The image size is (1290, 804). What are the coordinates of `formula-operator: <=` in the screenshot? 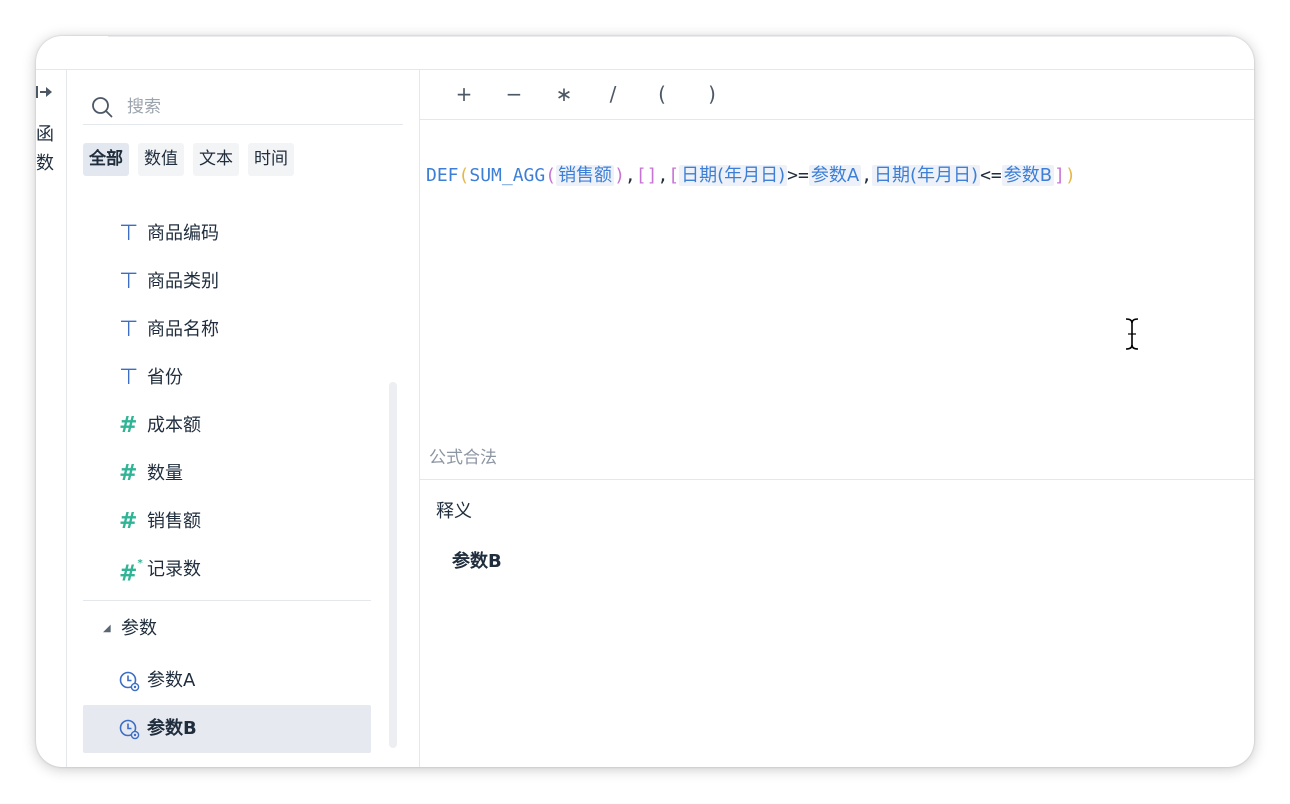 It's located at (991, 175).